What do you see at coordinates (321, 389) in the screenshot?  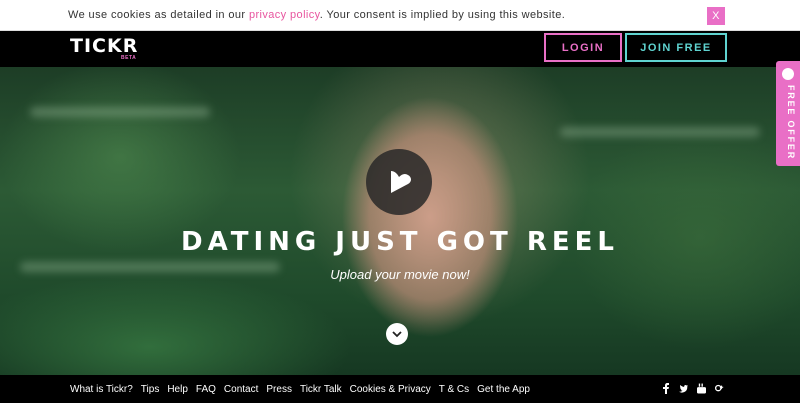 I see `footer-link-tickr-talk: Tickr Talk` at bounding box center [321, 389].